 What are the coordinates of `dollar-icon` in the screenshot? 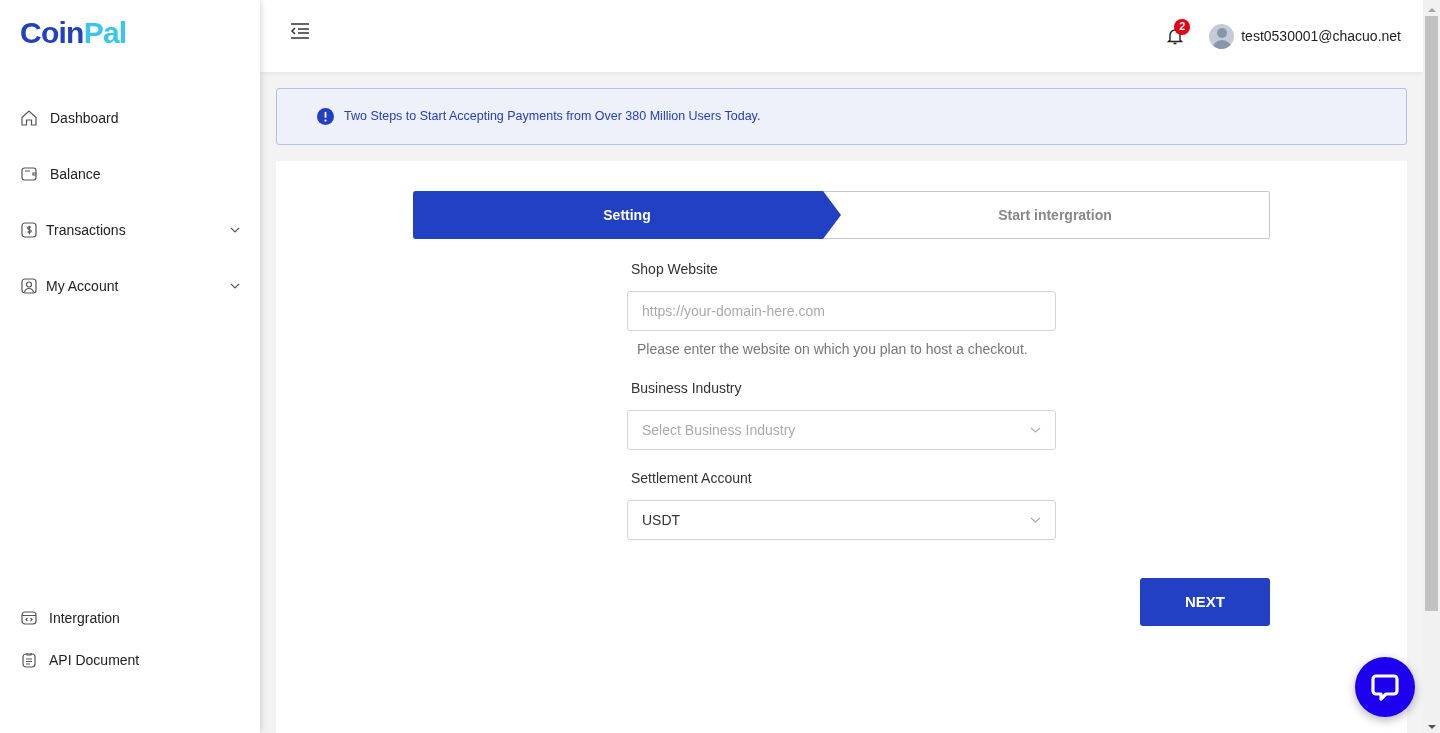 It's located at (29, 230).